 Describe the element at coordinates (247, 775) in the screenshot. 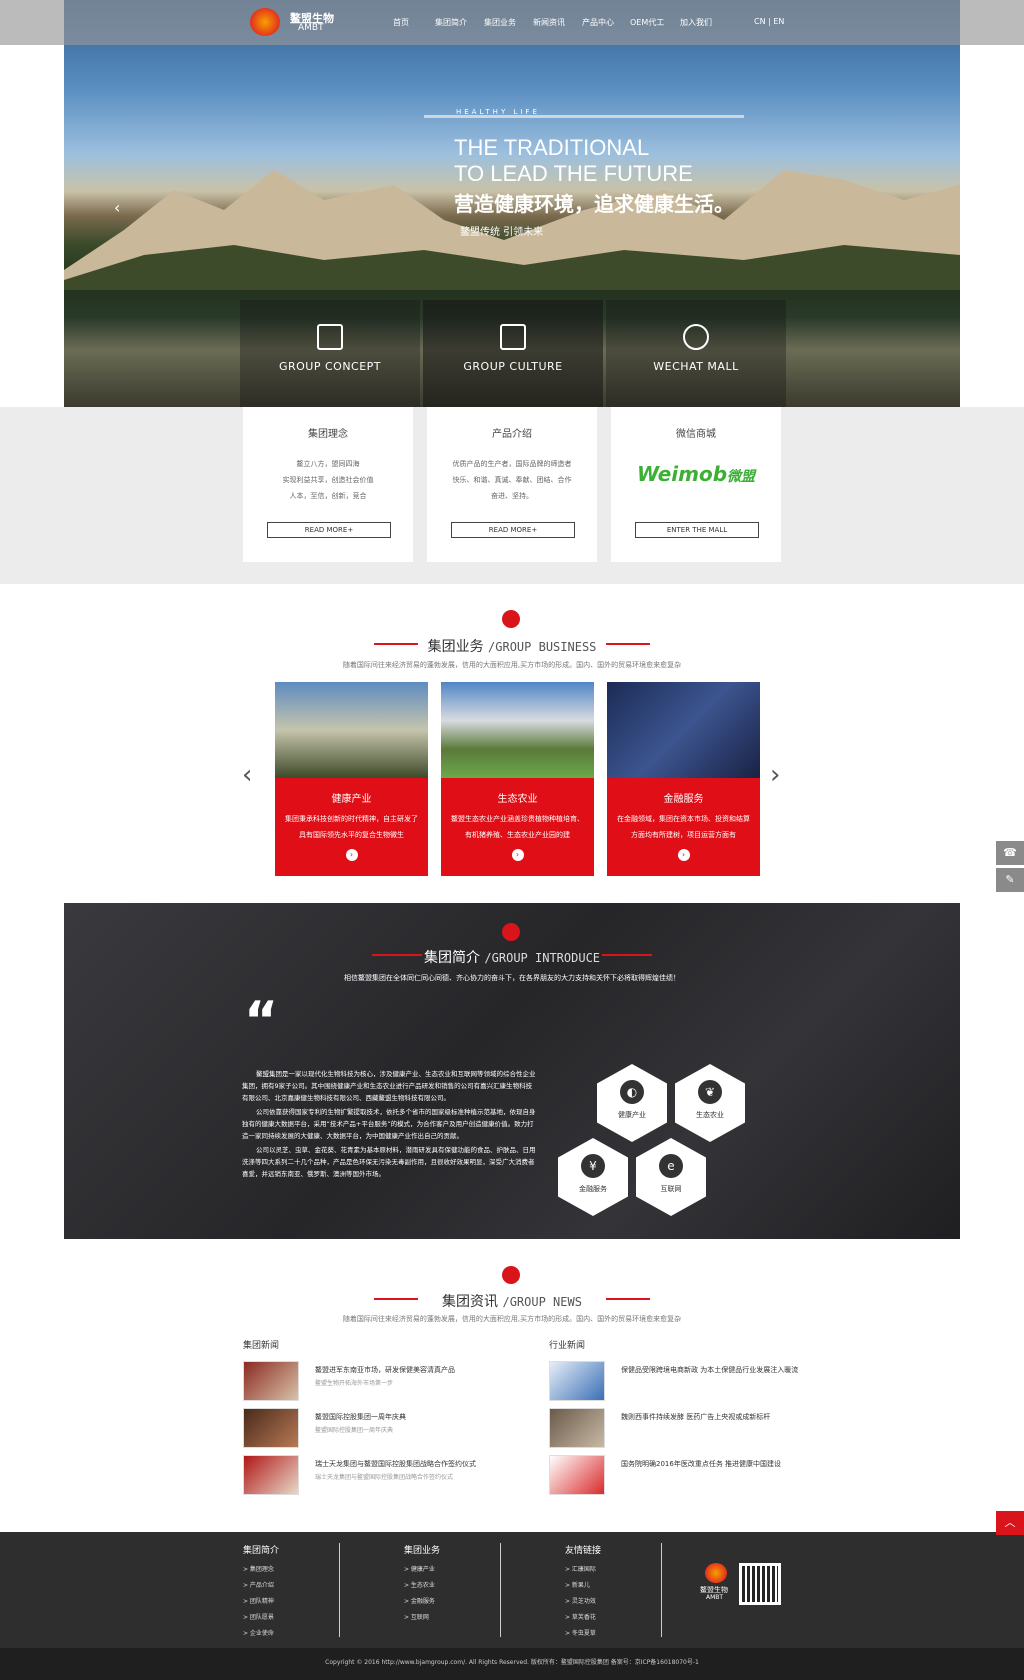

I see `carousel-prev-icon: ‹` at that location.